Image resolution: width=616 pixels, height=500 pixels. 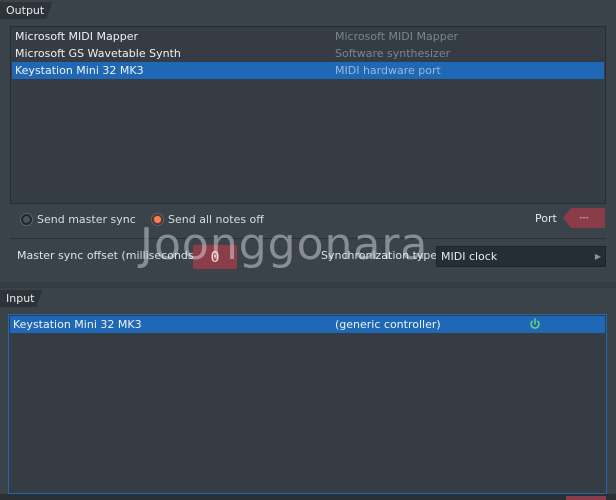 I want to click on device-type: Microsoft MIDI Mapper, so click(x=396, y=36).